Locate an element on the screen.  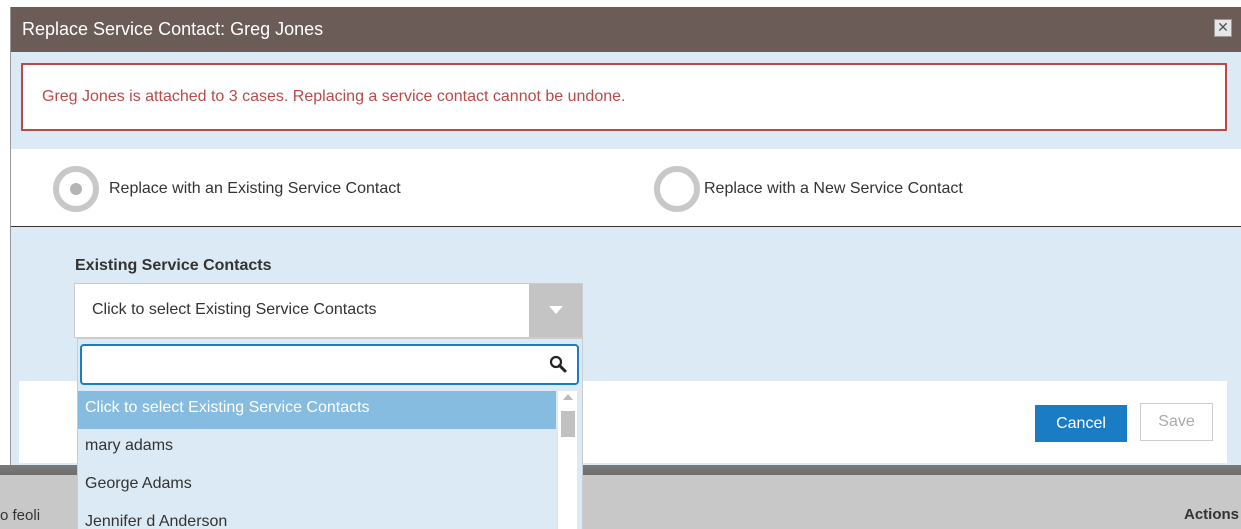
search-icon is located at coordinates (558, 364).